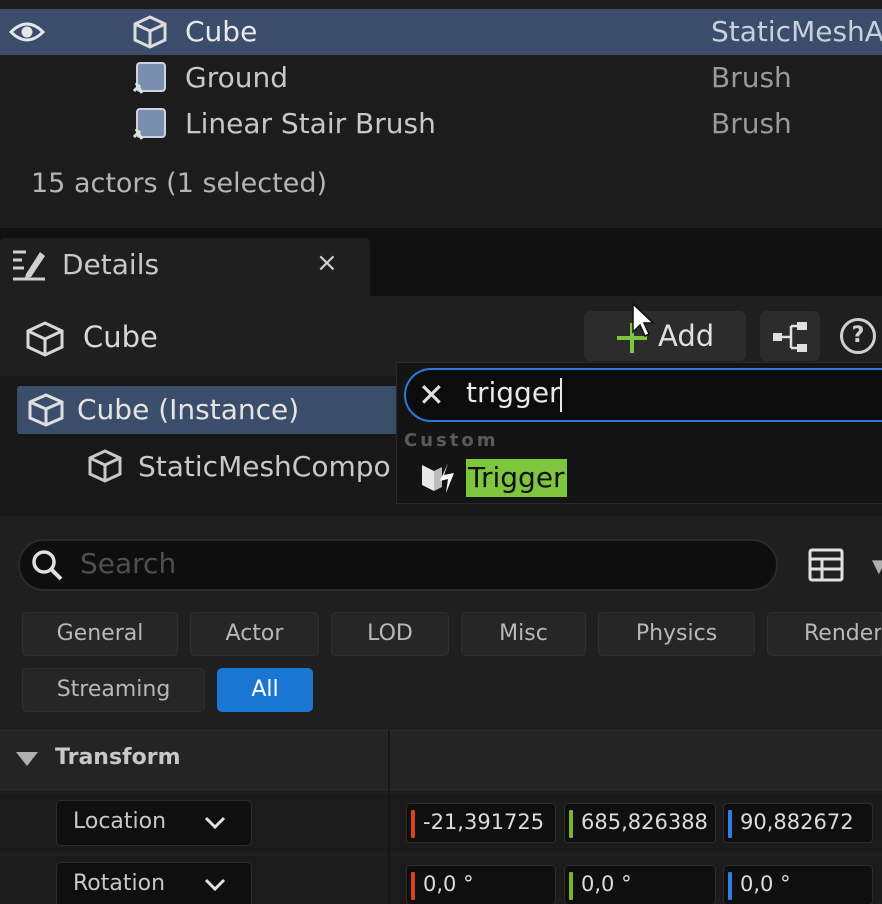  I want to click on actor-count-status: 15 actors (1 selected), so click(179, 183).